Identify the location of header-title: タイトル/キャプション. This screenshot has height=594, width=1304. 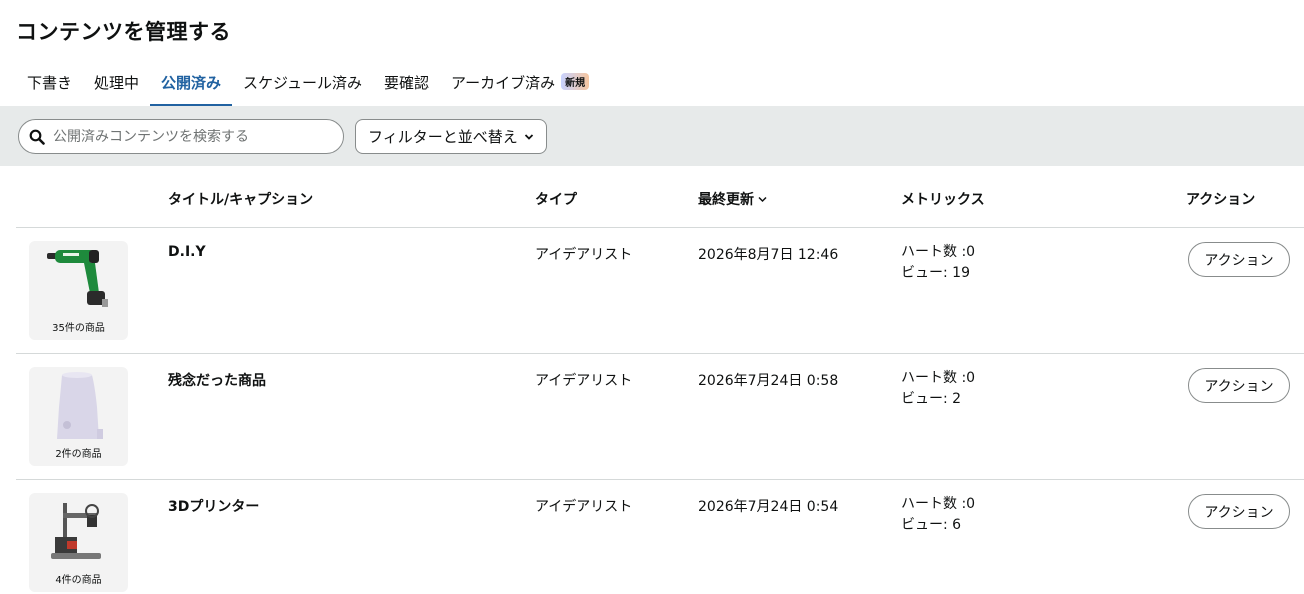
(241, 200).